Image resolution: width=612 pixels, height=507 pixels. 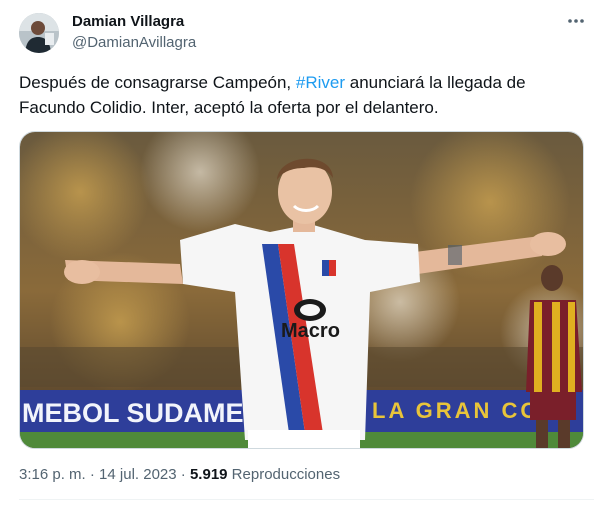 I want to click on views-label: Reproducciones, so click(x=284, y=474).